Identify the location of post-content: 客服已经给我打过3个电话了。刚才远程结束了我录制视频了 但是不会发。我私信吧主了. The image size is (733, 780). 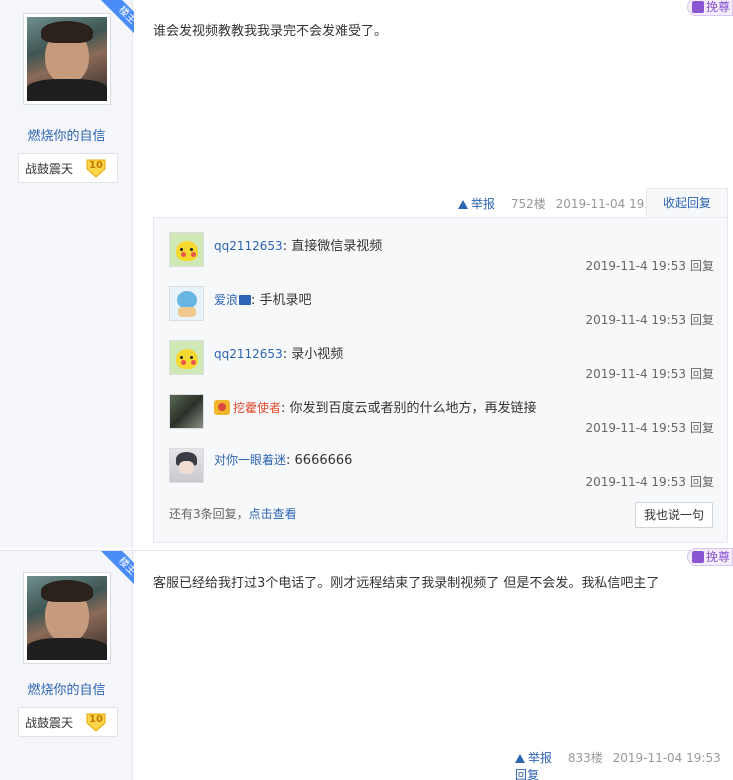
(406, 583).